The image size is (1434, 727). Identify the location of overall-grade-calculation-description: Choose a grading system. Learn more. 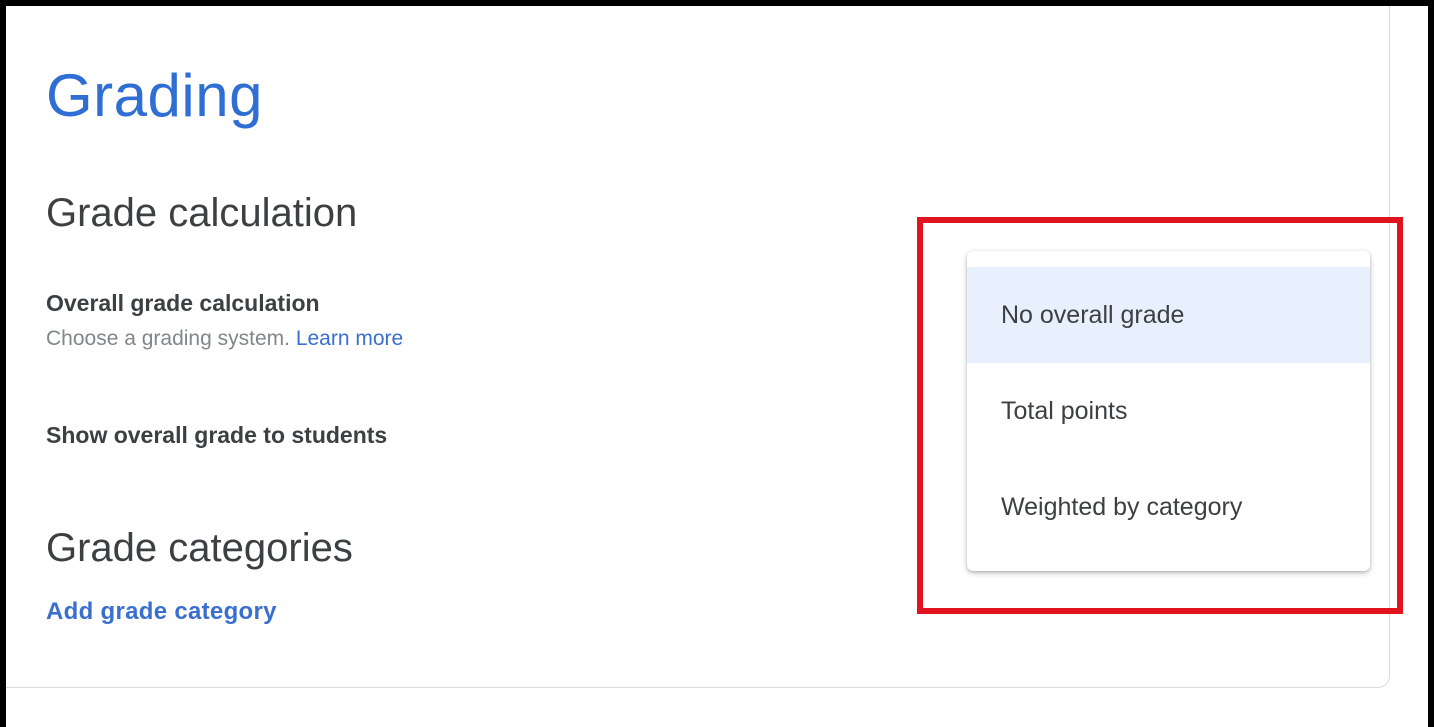
(224, 339).